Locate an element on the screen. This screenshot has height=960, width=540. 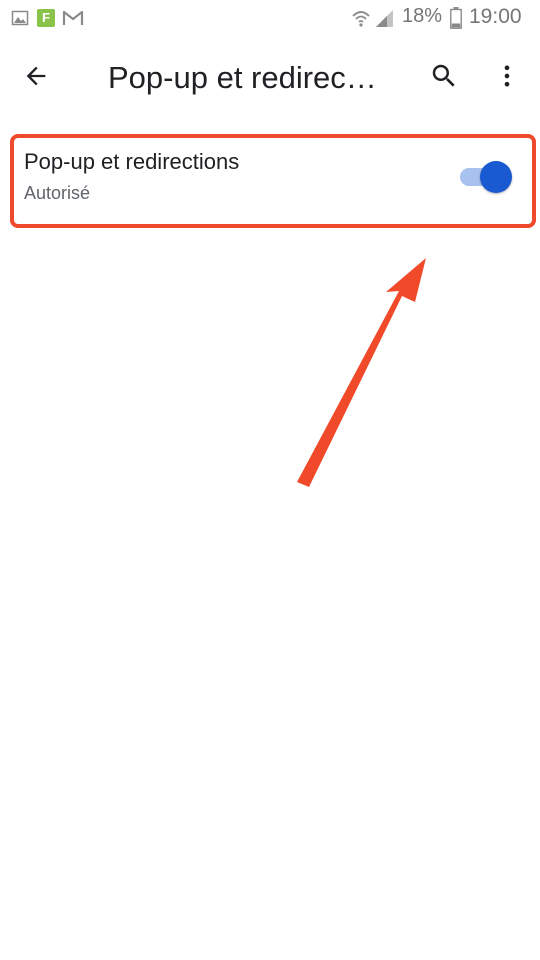
back-arrow-icon is located at coordinates (36, 78).